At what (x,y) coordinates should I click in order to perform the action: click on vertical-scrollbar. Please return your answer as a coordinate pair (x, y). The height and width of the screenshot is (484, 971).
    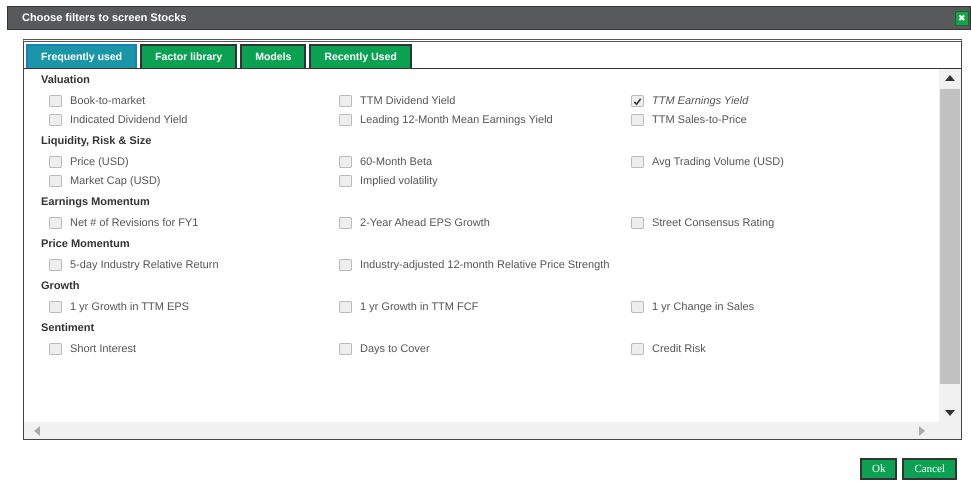
    Looking at the image, I should click on (950, 245).